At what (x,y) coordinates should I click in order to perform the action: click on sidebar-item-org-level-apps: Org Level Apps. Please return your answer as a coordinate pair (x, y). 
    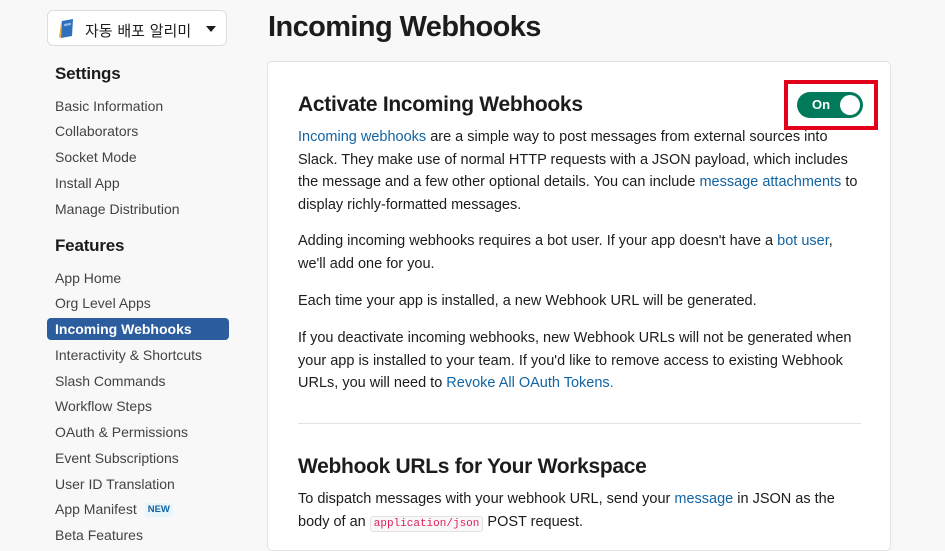
    Looking at the image, I should click on (138, 303).